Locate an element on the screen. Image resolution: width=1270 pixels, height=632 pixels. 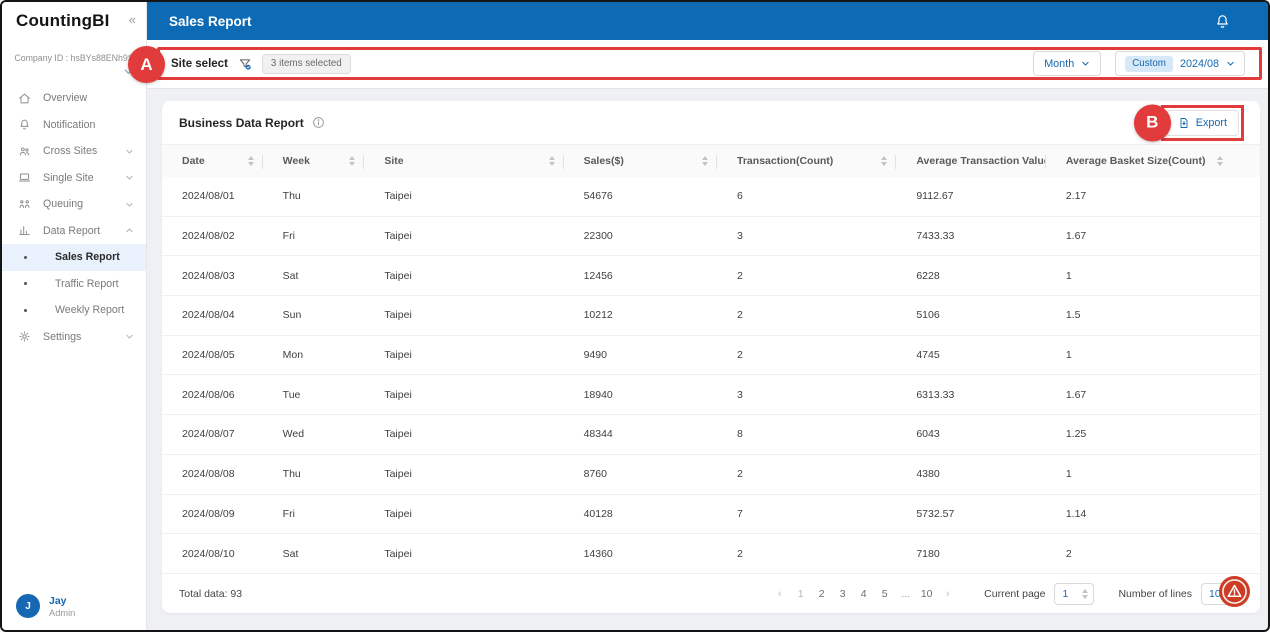
sidebar-item-notification: Notification is located at coordinates (74, 125).